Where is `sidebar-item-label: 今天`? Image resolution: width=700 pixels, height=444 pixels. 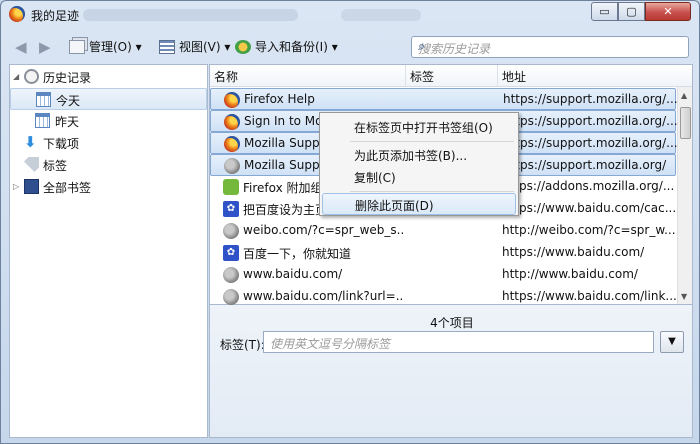
sidebar-item-label: 今天 is located at coordinates (68, 101).